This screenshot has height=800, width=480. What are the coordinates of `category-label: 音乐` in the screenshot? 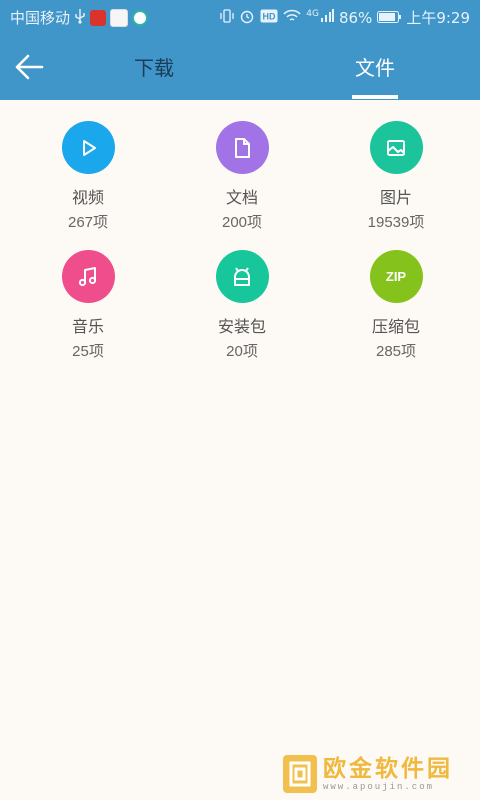 It's located at (87, 327).